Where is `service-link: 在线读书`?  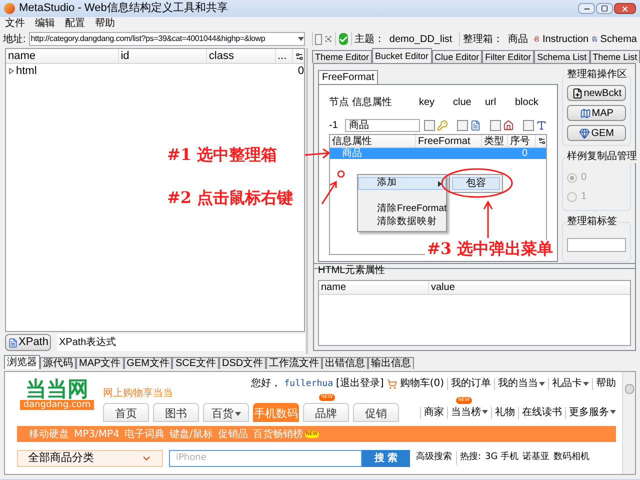
service-link: 在线读书 is located at coordinates (542, 413).